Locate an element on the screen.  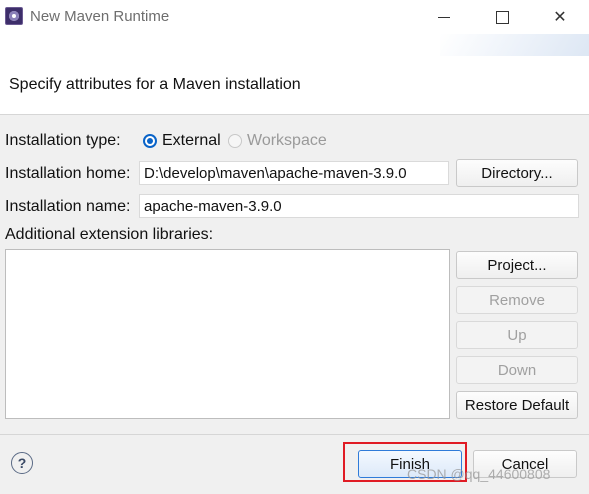
installation-name-label: Installation name: is located at coordinates (68, 206).